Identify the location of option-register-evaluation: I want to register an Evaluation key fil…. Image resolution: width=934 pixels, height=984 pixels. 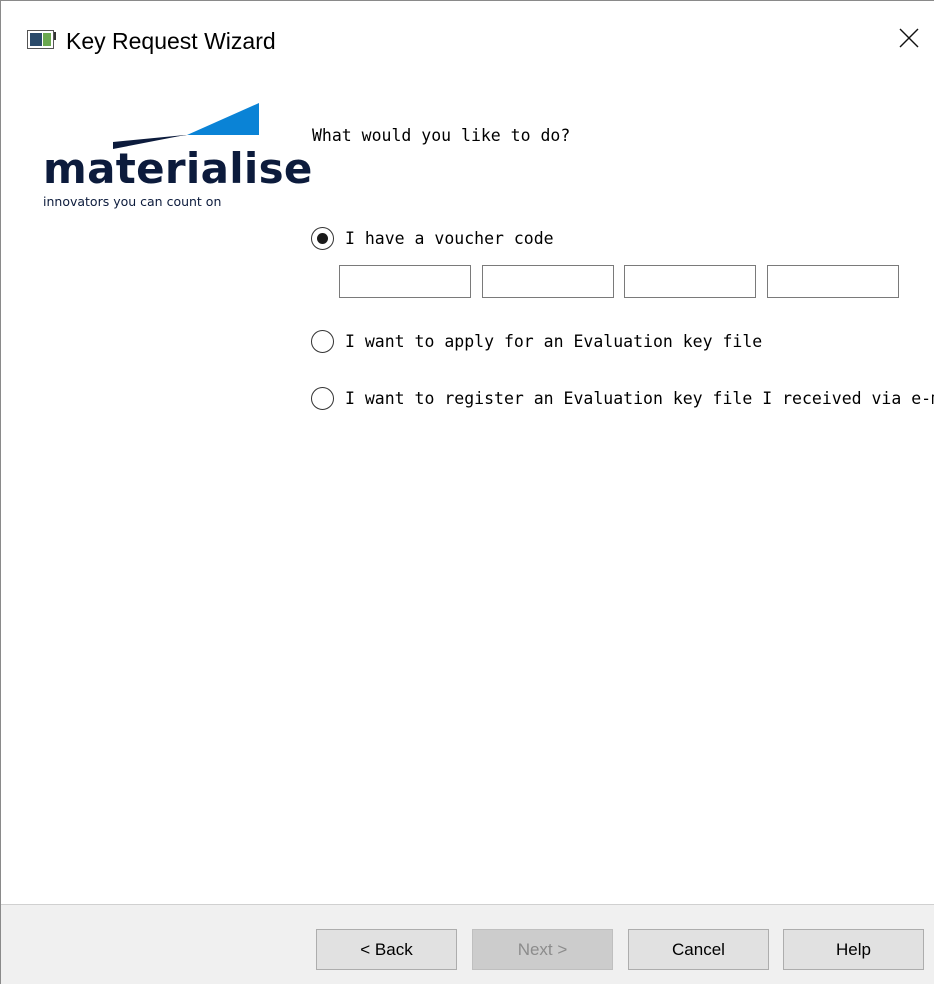
(622, 398).